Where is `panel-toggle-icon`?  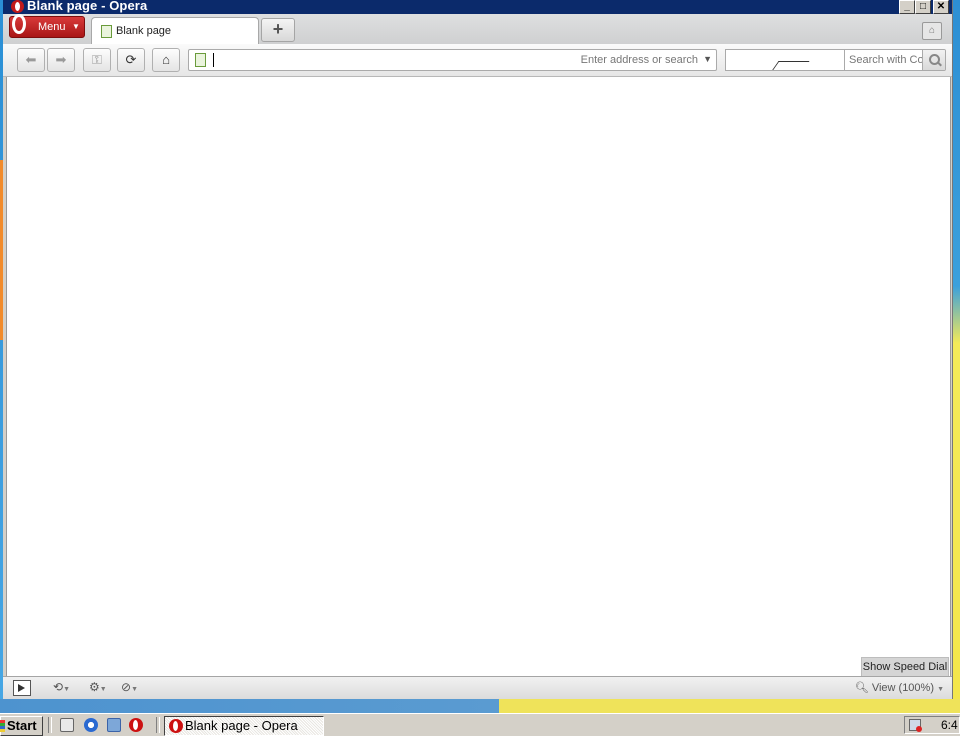
panel-toggle-icon is located at coordinates (22, 688).